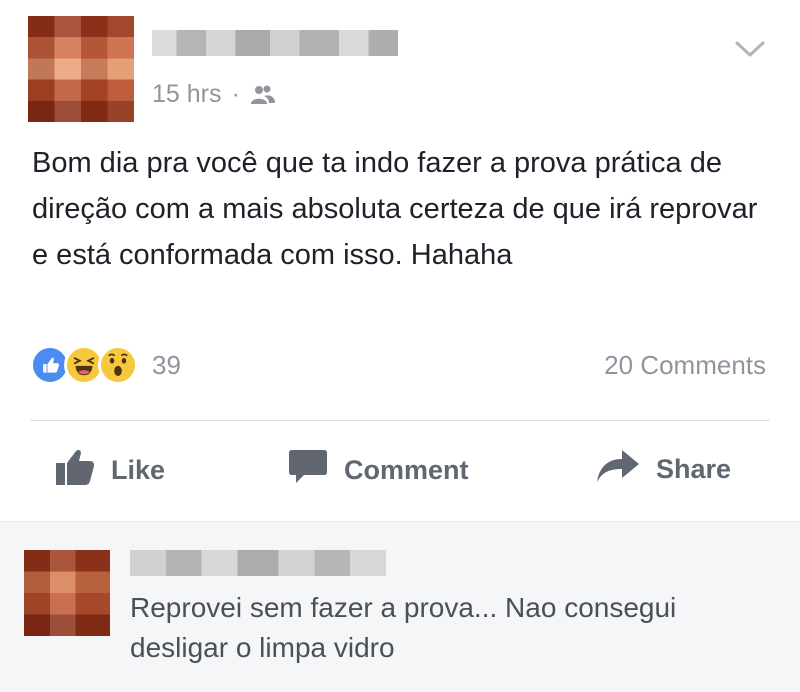 This screenshot has height=692, width=800. I want to click on share-button: Share, so click(663, 469).